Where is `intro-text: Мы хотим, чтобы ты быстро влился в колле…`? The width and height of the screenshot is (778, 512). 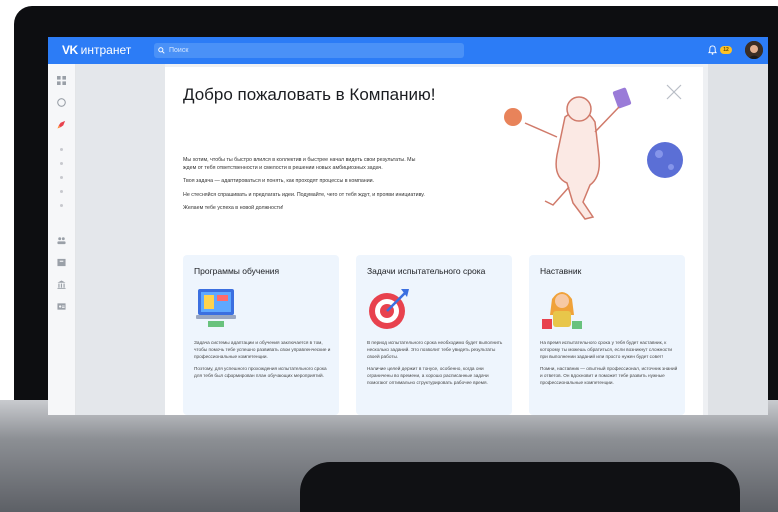
intro-text: Мы хотим, чтобы ты быстро влился в колле… is located at coordinates (305, 188).